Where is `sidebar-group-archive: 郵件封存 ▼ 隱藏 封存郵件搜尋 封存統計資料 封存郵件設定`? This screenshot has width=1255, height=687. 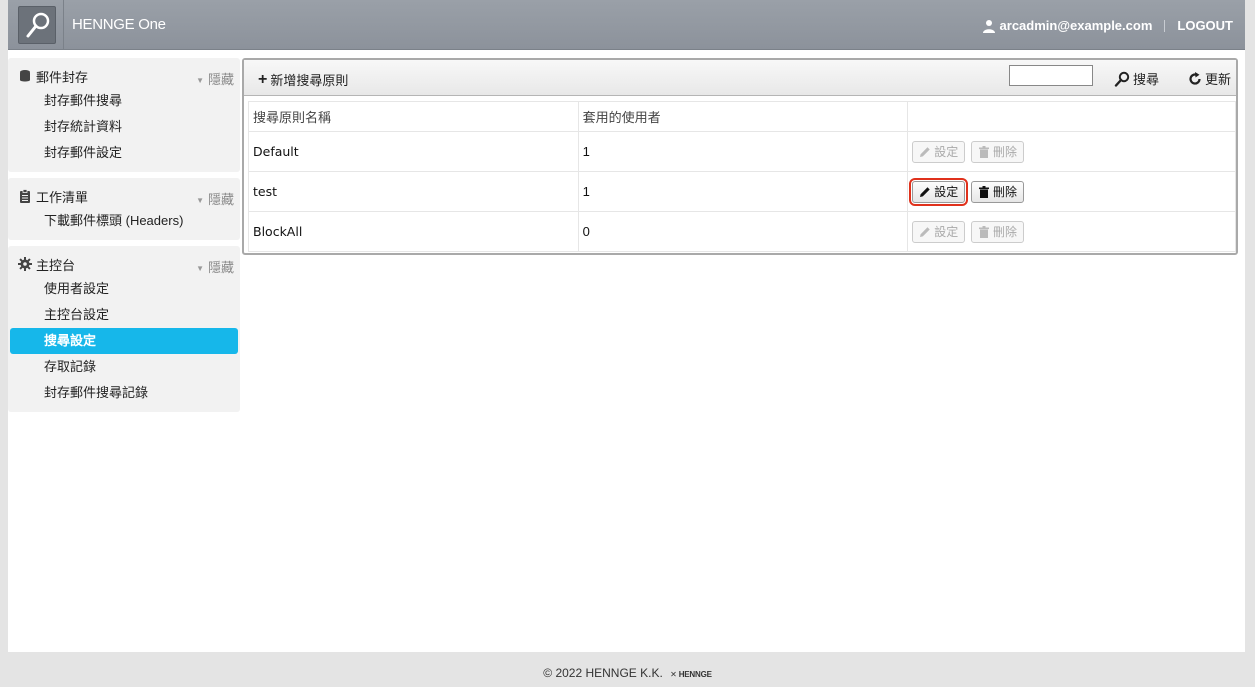 sidebar-group-archive: 郵件封存 ▼ 隱藏 封存郵件搜尋 封存統計資料 封存郵件設定 is located at coordinates (124, 115).